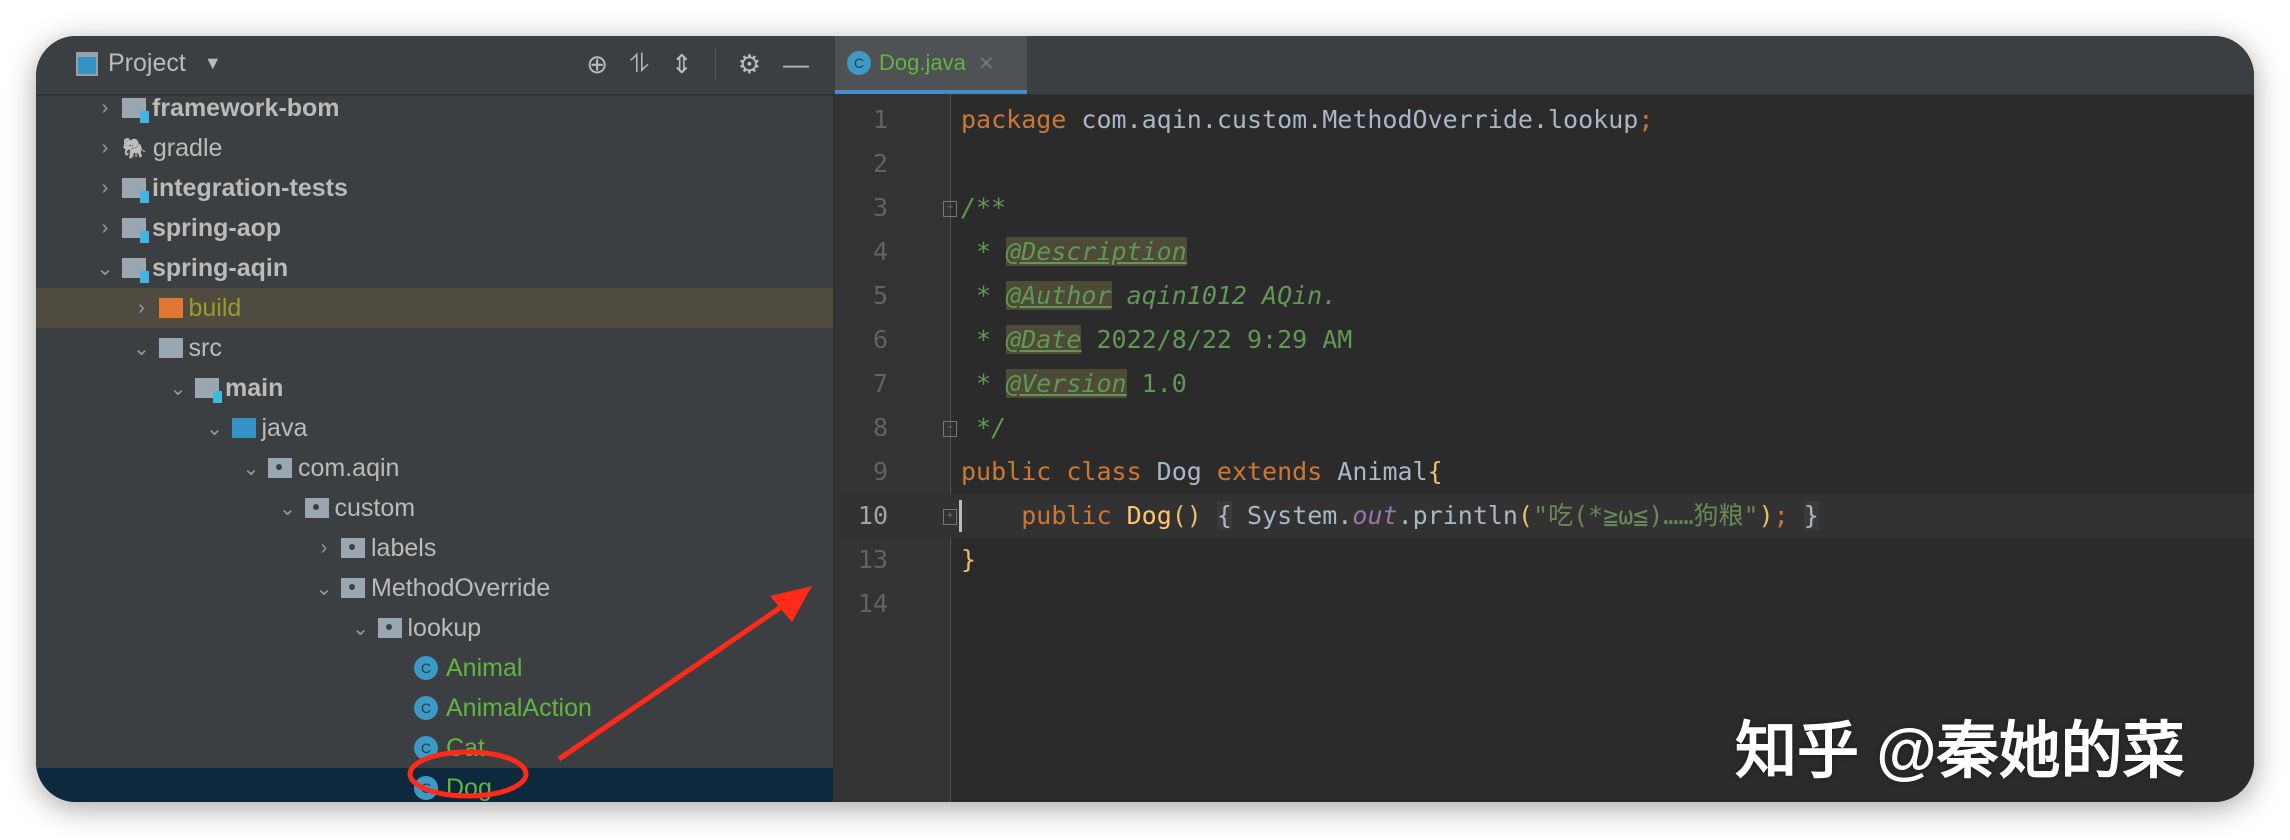 Image resolution: width=2290 pixels, height=840 pixels. I want to click on tree-item-custom: ⌄ custom, so click(434, 508).